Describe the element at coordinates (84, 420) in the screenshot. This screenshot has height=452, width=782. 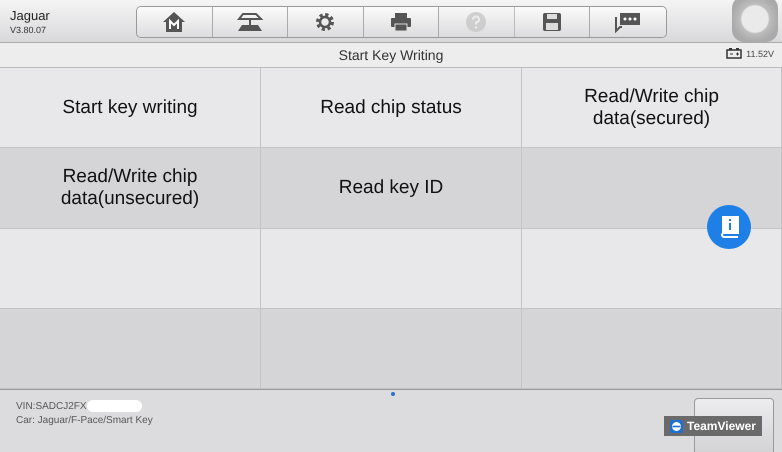
I see `car-text: Car: Jaguar/F-Pace/Smart Key` at that location.